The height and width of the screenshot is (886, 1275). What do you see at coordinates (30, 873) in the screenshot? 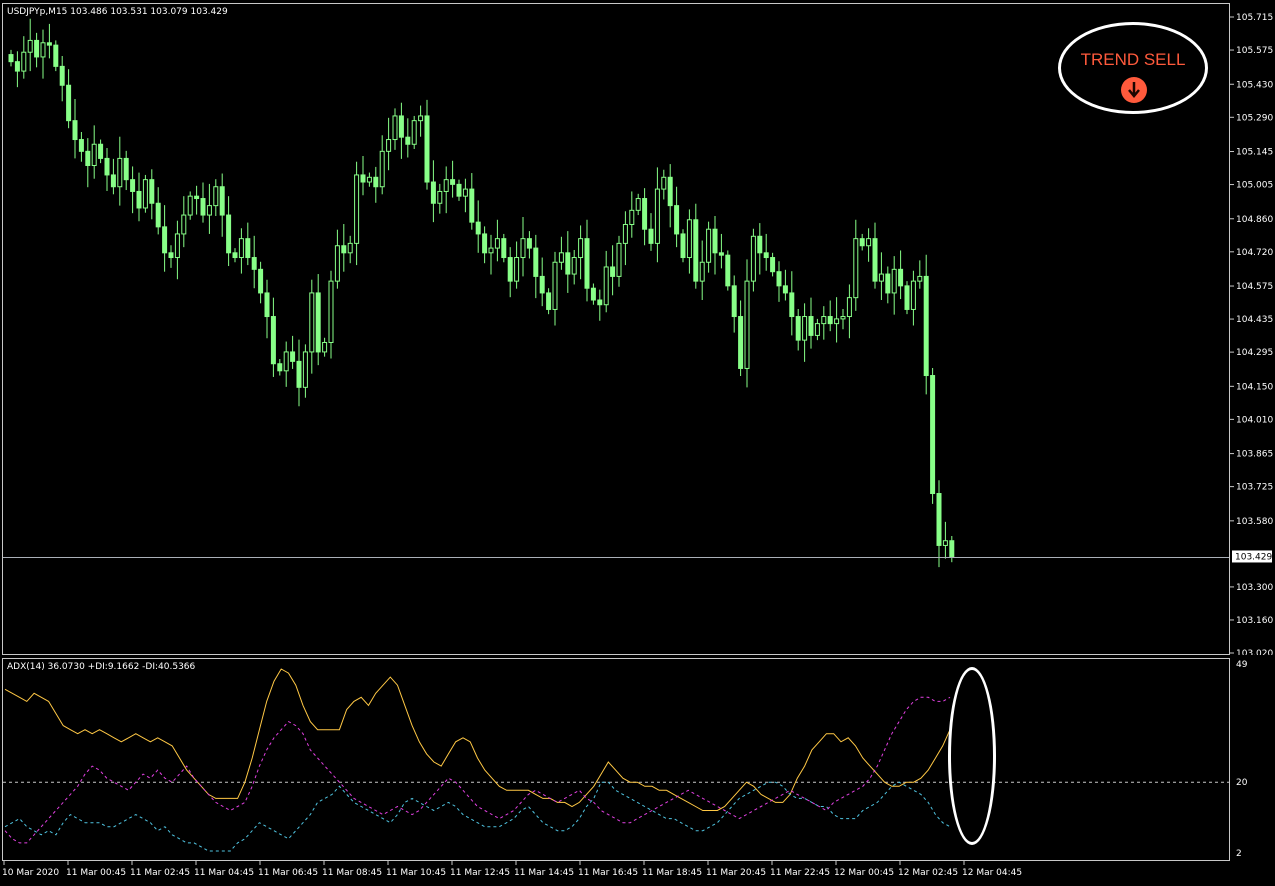
I see `time-axis-label: 10 Mar 2020` at bounding box center [30, 873].